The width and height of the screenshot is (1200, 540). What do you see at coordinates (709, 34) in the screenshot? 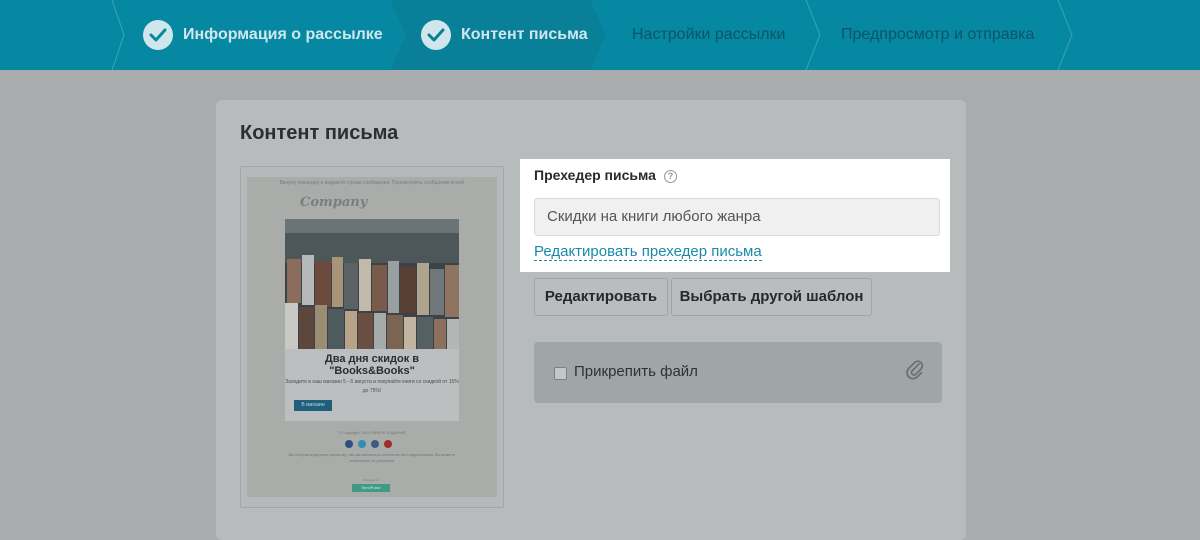
I see `step-label: Настройки рассылки` at bounding box center [709, 34].